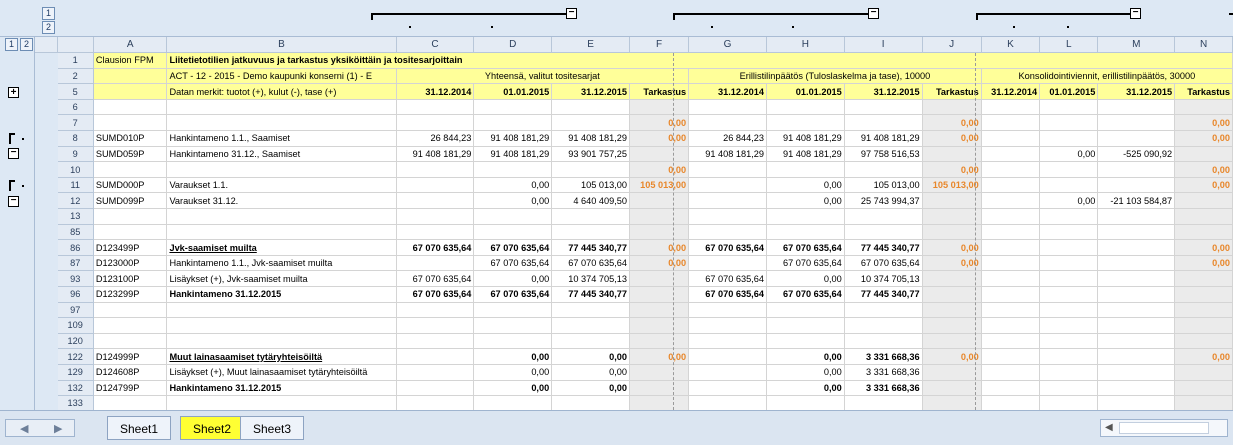  What do you see at coordinates (805, 356) in the screenshot?
I see `cell-h122: 0,00` at bounding box center [805, 356].